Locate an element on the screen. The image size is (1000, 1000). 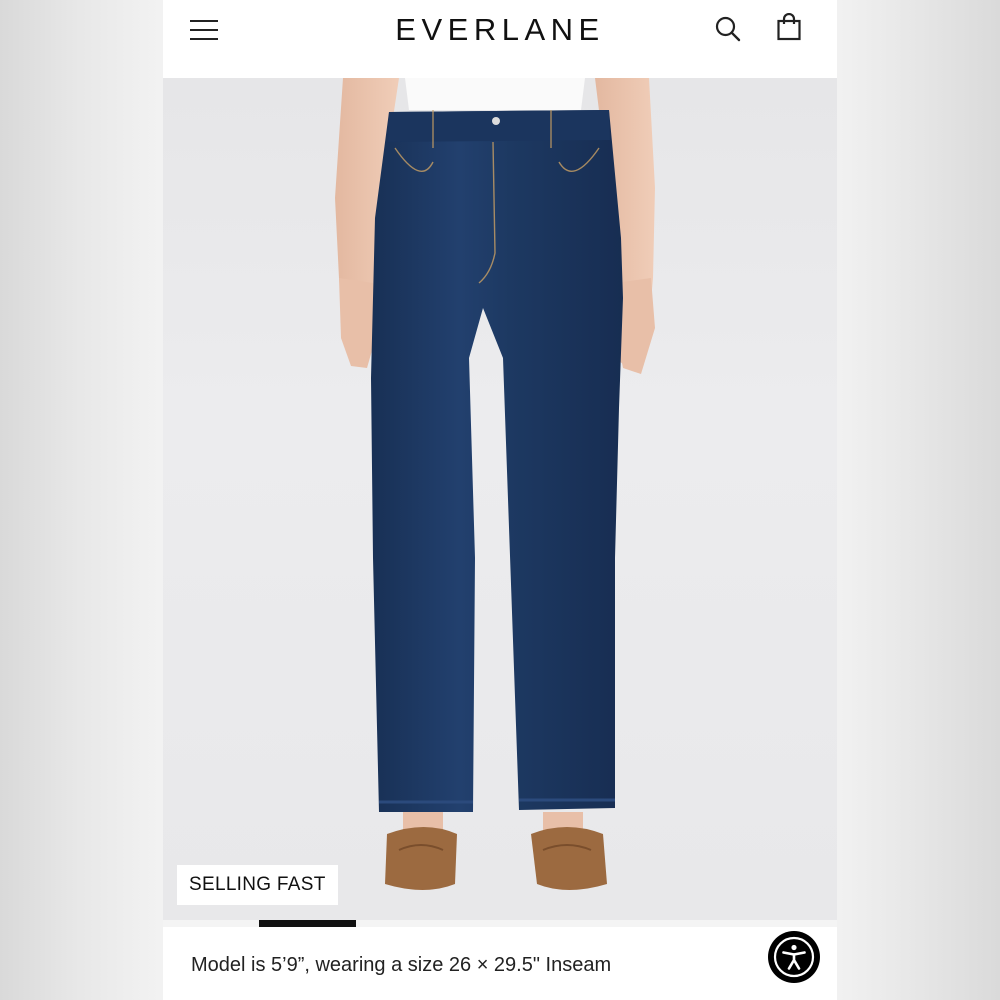
carousel-progress-indicator is located at coordinates (307, 923).